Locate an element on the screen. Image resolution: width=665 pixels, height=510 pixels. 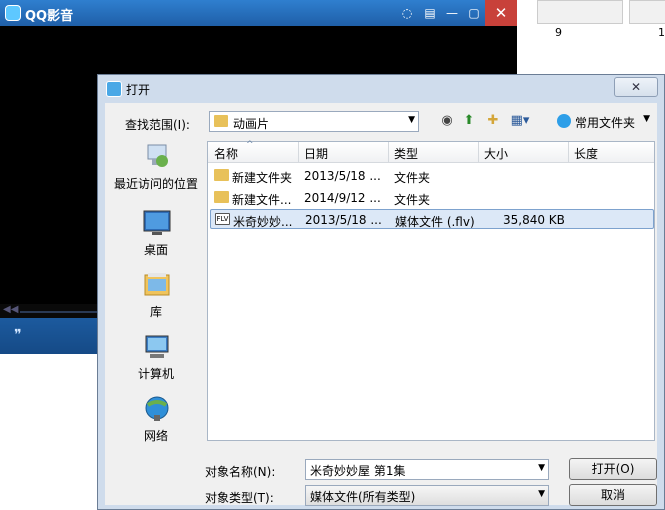
player-close-icon: ✕ is located at coordinates (501, 13).